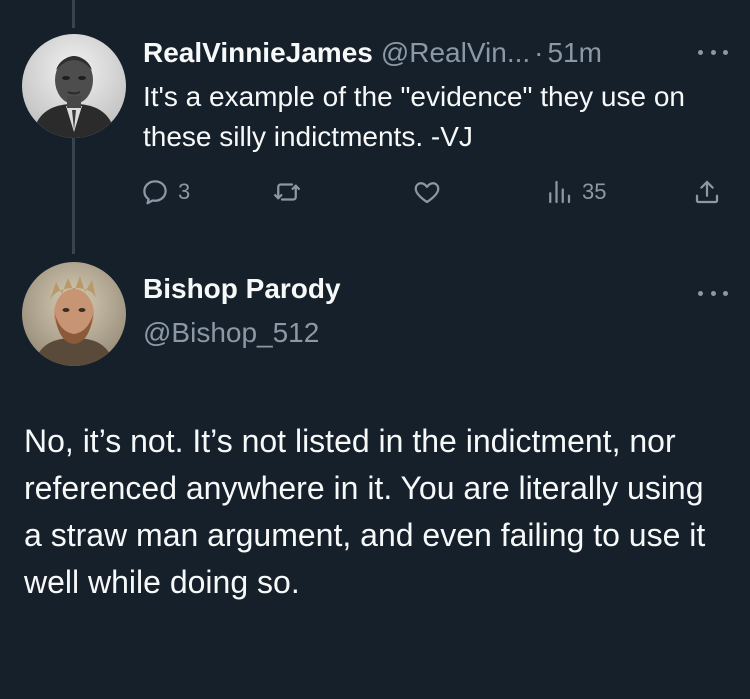 The height and width of the screenshot is (699, 750). Describe the element at coordinates (594, 191) in the screenshot. I see `view-count: 35` at that location.